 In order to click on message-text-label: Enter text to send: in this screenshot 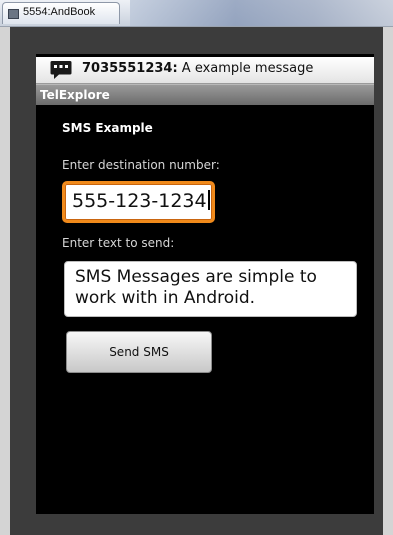, I will do `click(118, 243)`.